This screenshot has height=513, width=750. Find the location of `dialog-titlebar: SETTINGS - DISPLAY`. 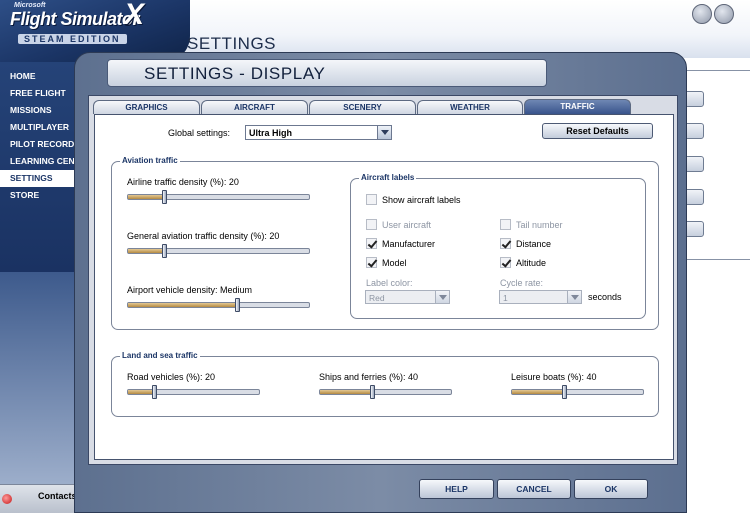

dialog-titlebar: SETTINGS - DISPLAY is located at coordinates (327, 73).